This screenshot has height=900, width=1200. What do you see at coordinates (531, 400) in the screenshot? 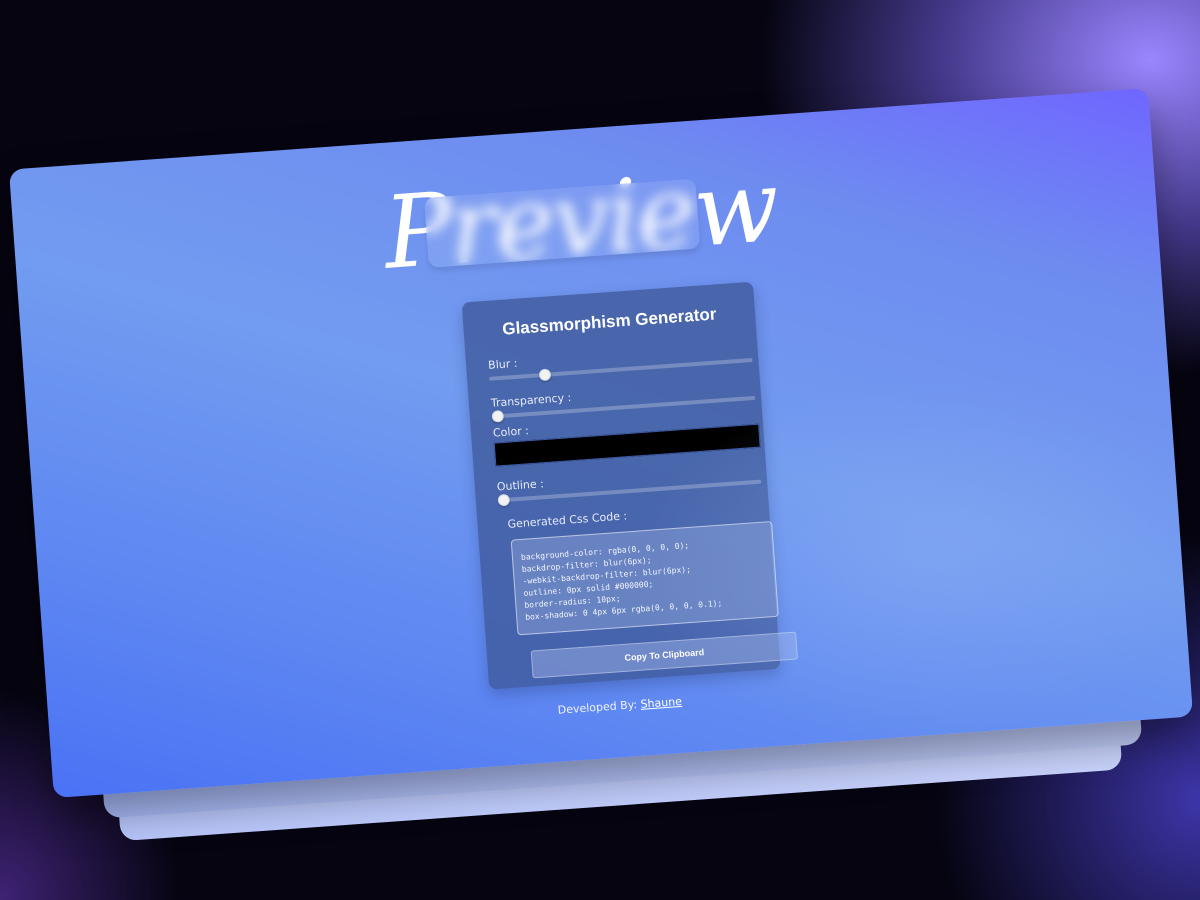
I see `transparency-label: Transparency :` at bounding box center [531, 400].